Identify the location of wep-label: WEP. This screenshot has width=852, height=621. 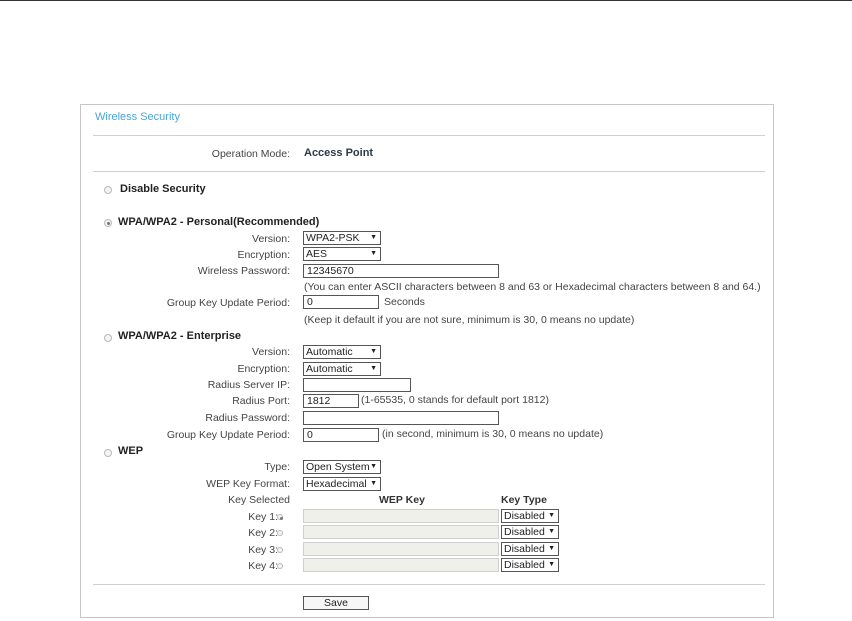
(131, 451).